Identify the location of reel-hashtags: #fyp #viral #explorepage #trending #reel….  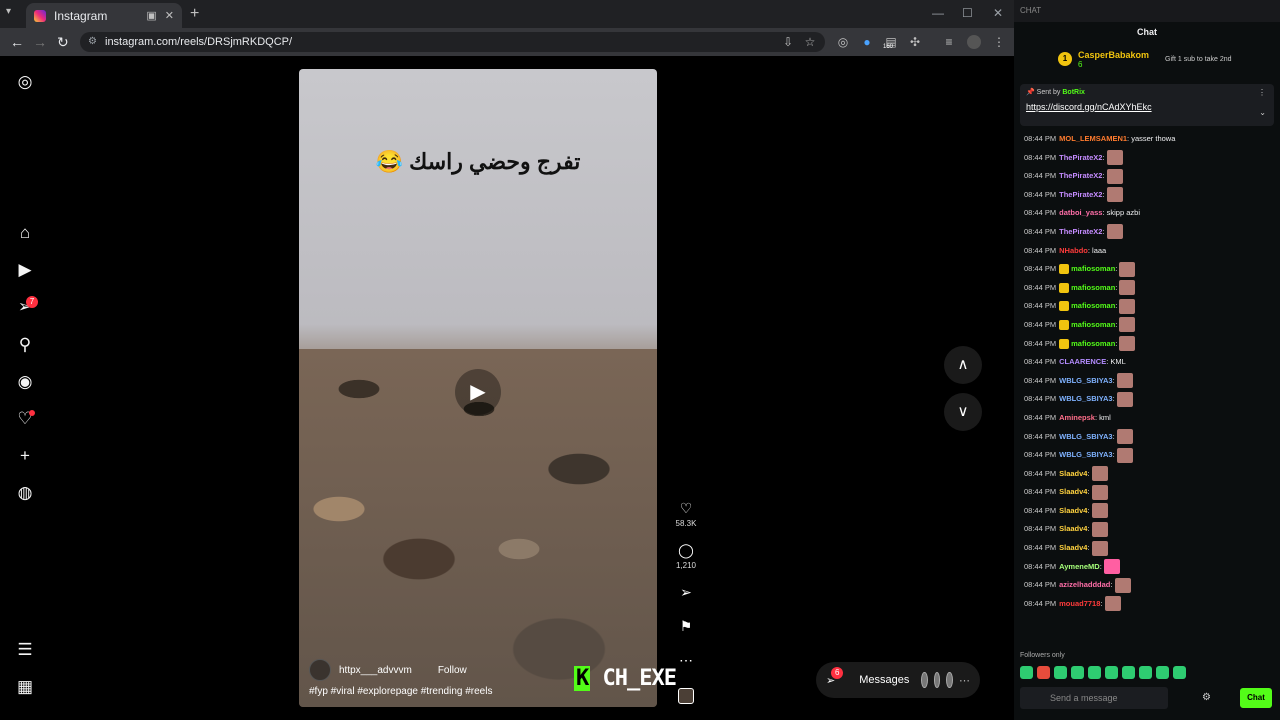
(400, 691).